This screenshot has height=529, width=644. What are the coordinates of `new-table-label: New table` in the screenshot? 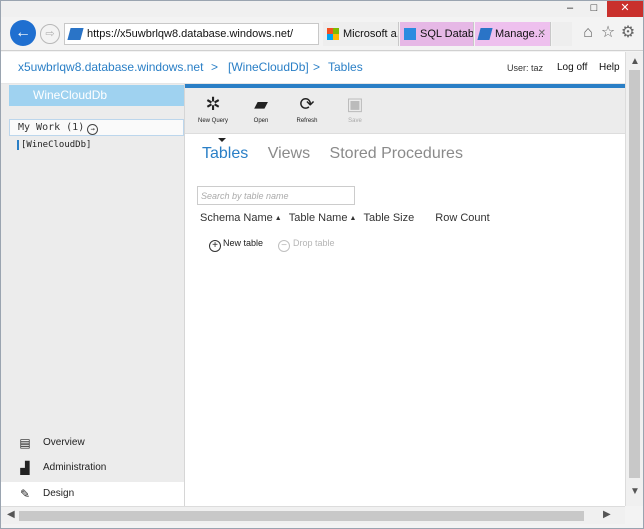 It's located at (243, 243).